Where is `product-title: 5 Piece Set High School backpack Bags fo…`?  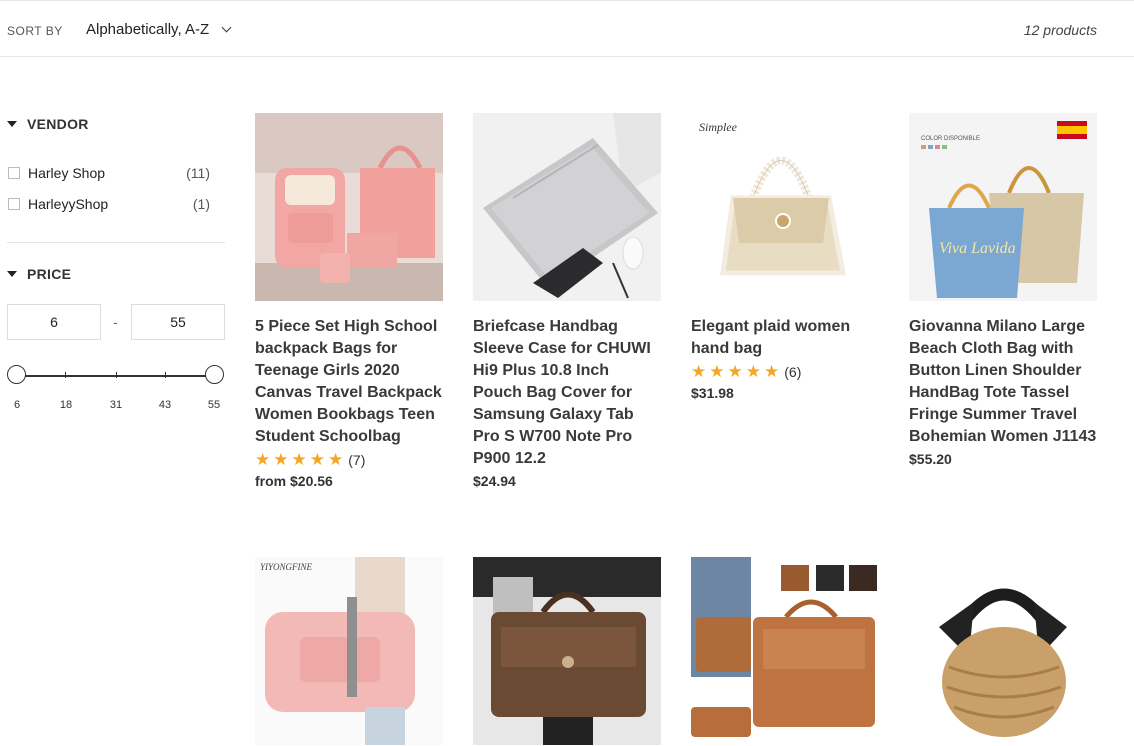
product-title: 5 Piece Set High School backpack Bags fo… is located at coordinates (349, 382).